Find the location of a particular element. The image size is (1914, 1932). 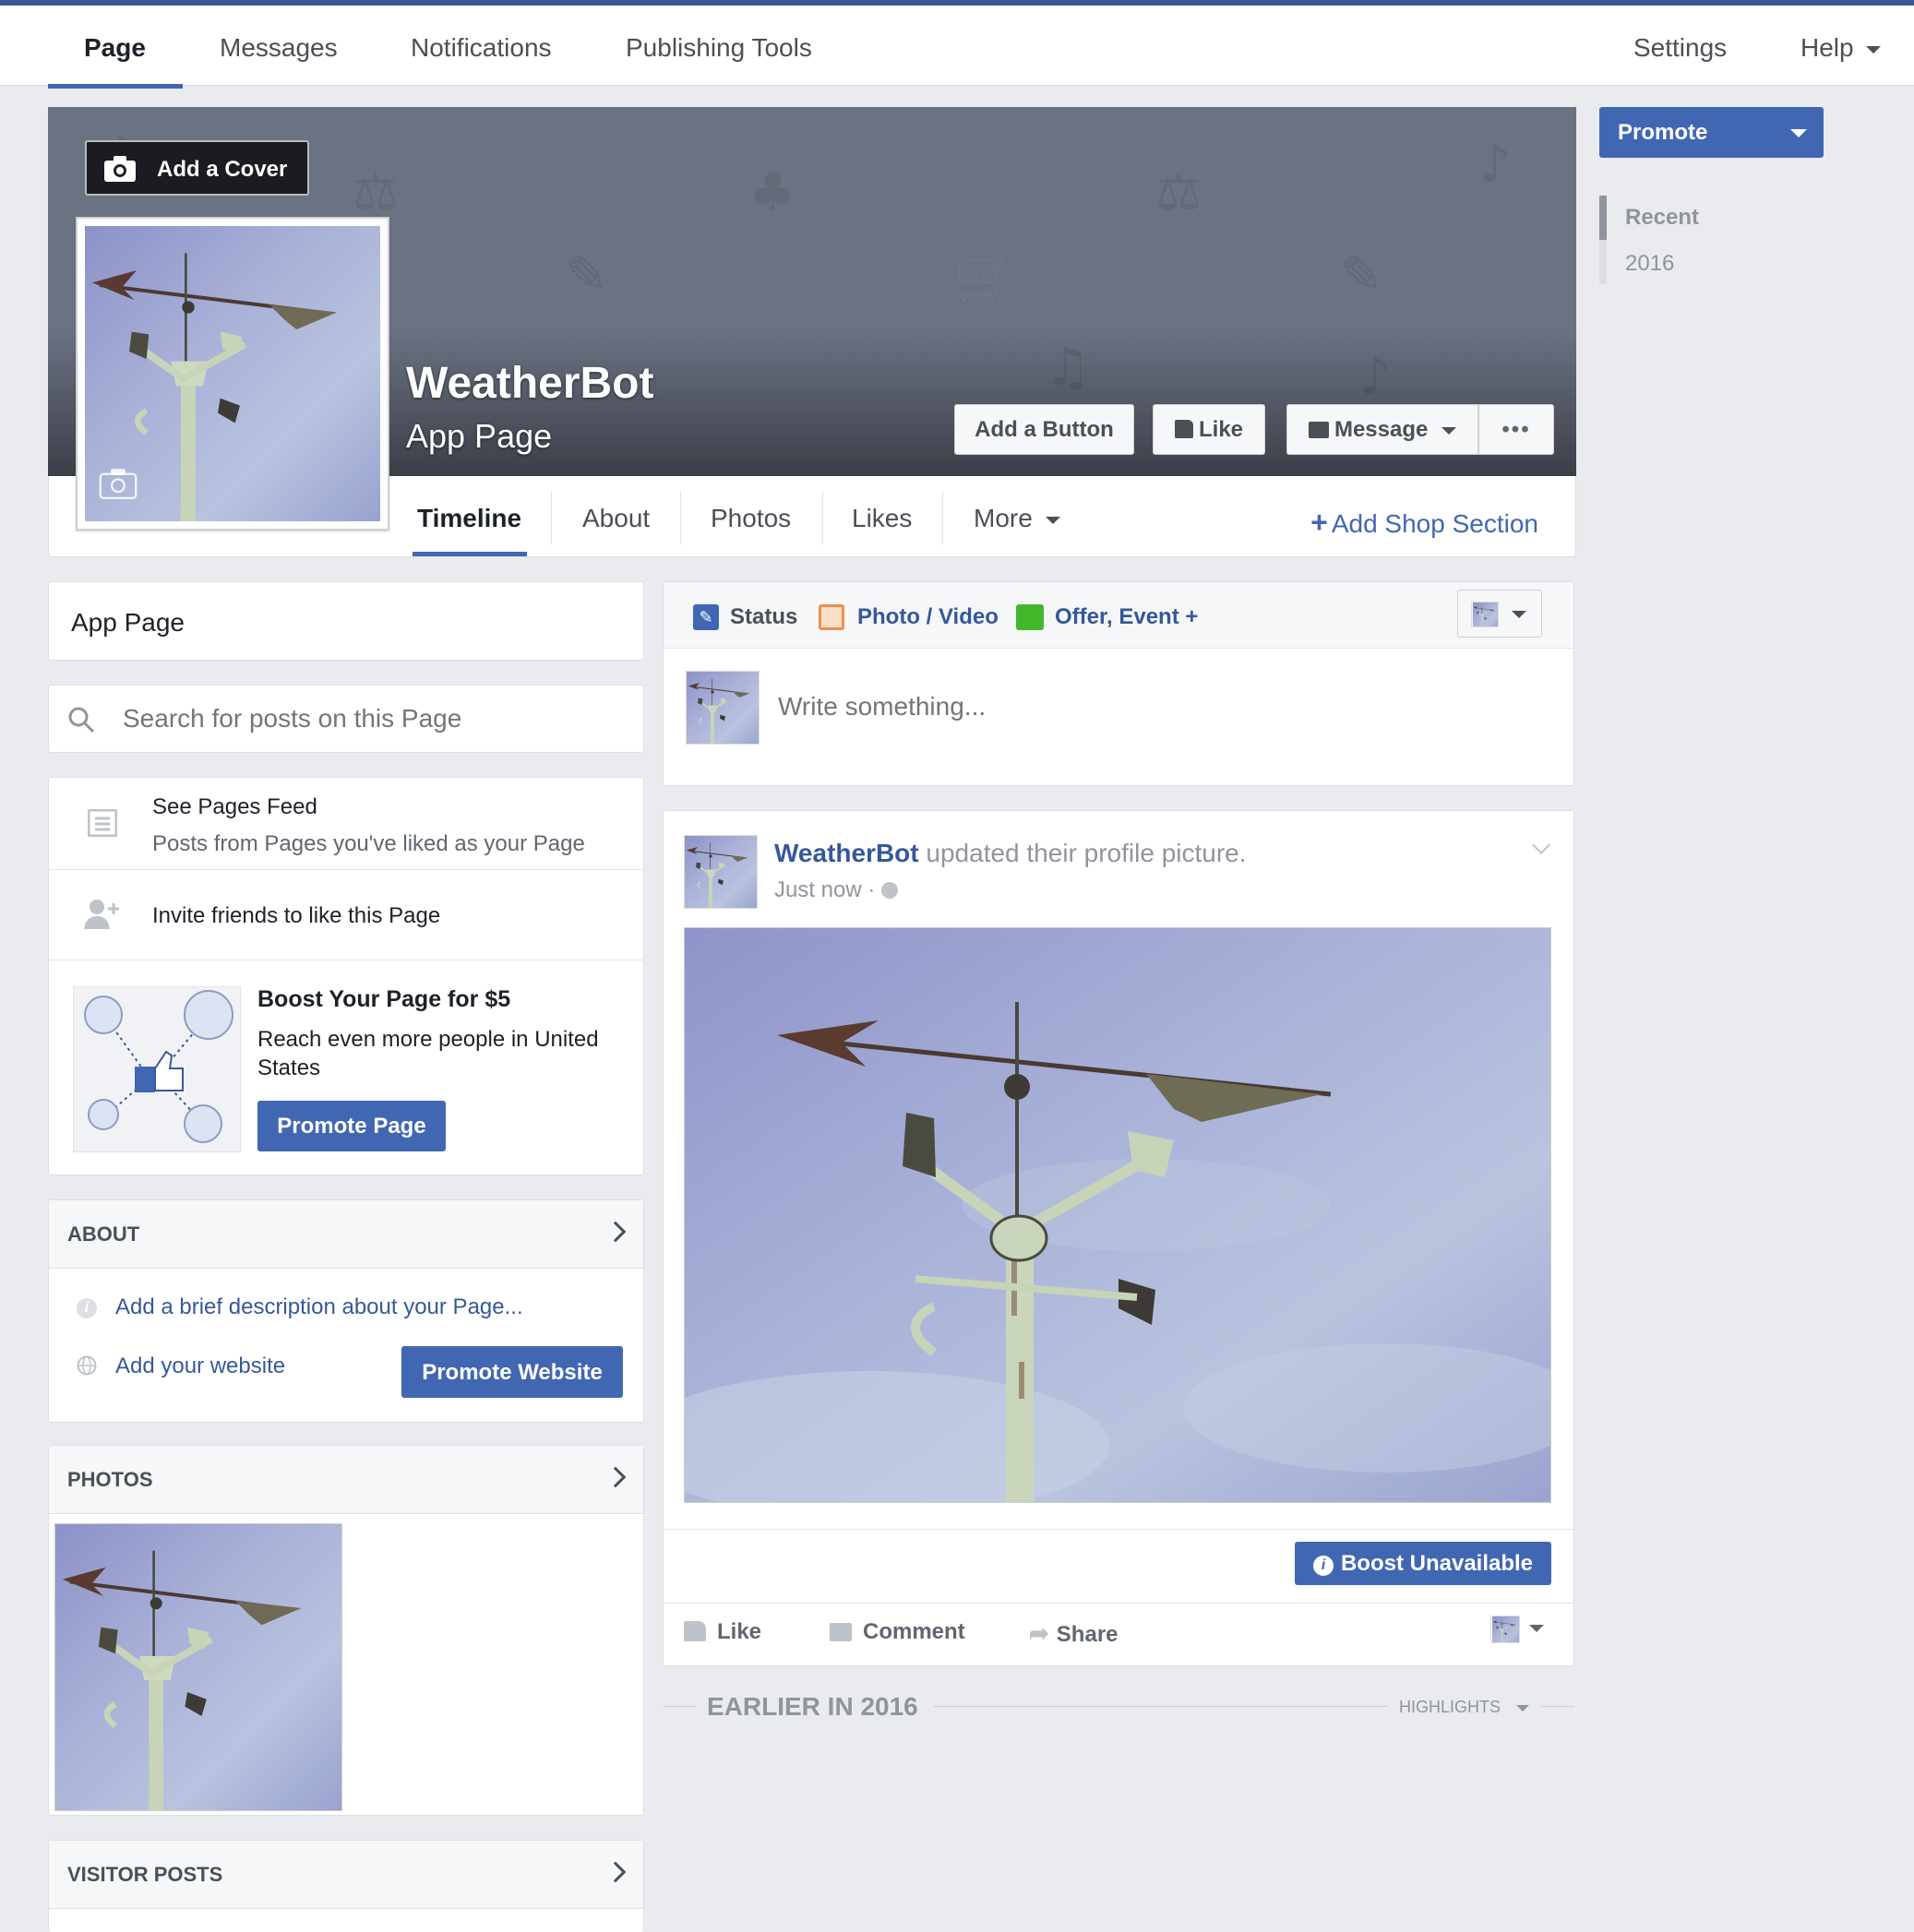

composer-input is located at coordinates (1147, 707).